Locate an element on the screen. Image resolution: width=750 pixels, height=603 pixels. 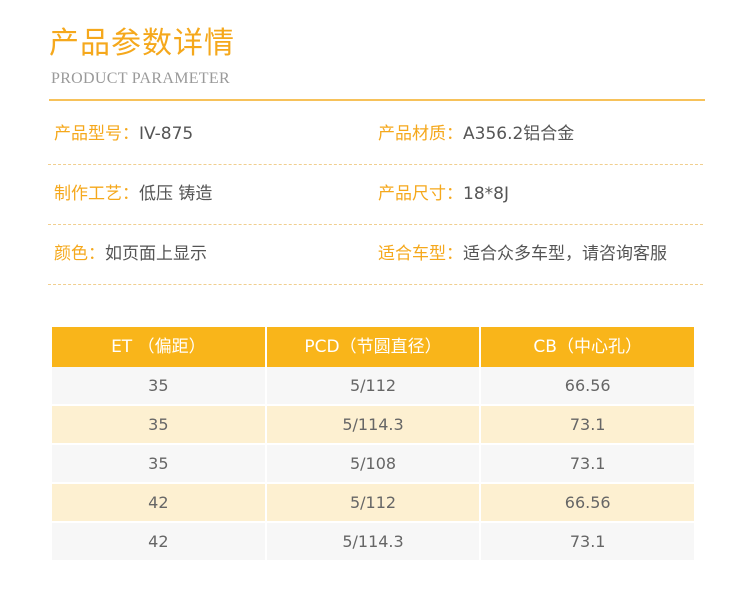
param-color: 颜色：如页面上显示 is located at coordinates (130, 254).